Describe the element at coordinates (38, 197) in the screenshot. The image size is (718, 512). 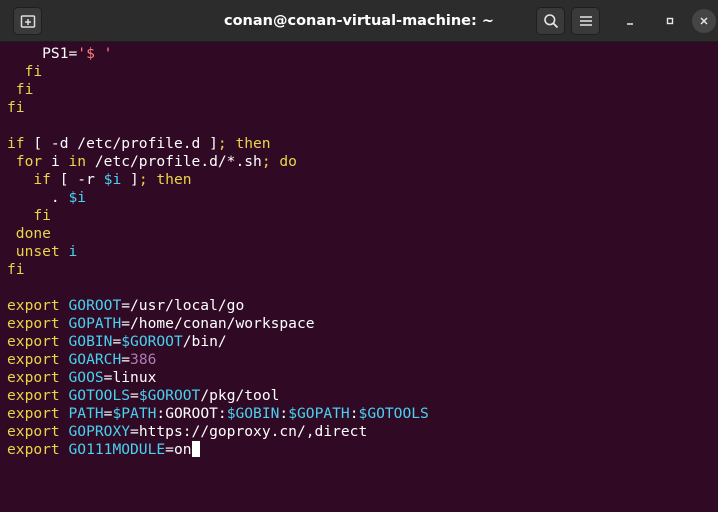
I see `terminal-text: .` at that location.